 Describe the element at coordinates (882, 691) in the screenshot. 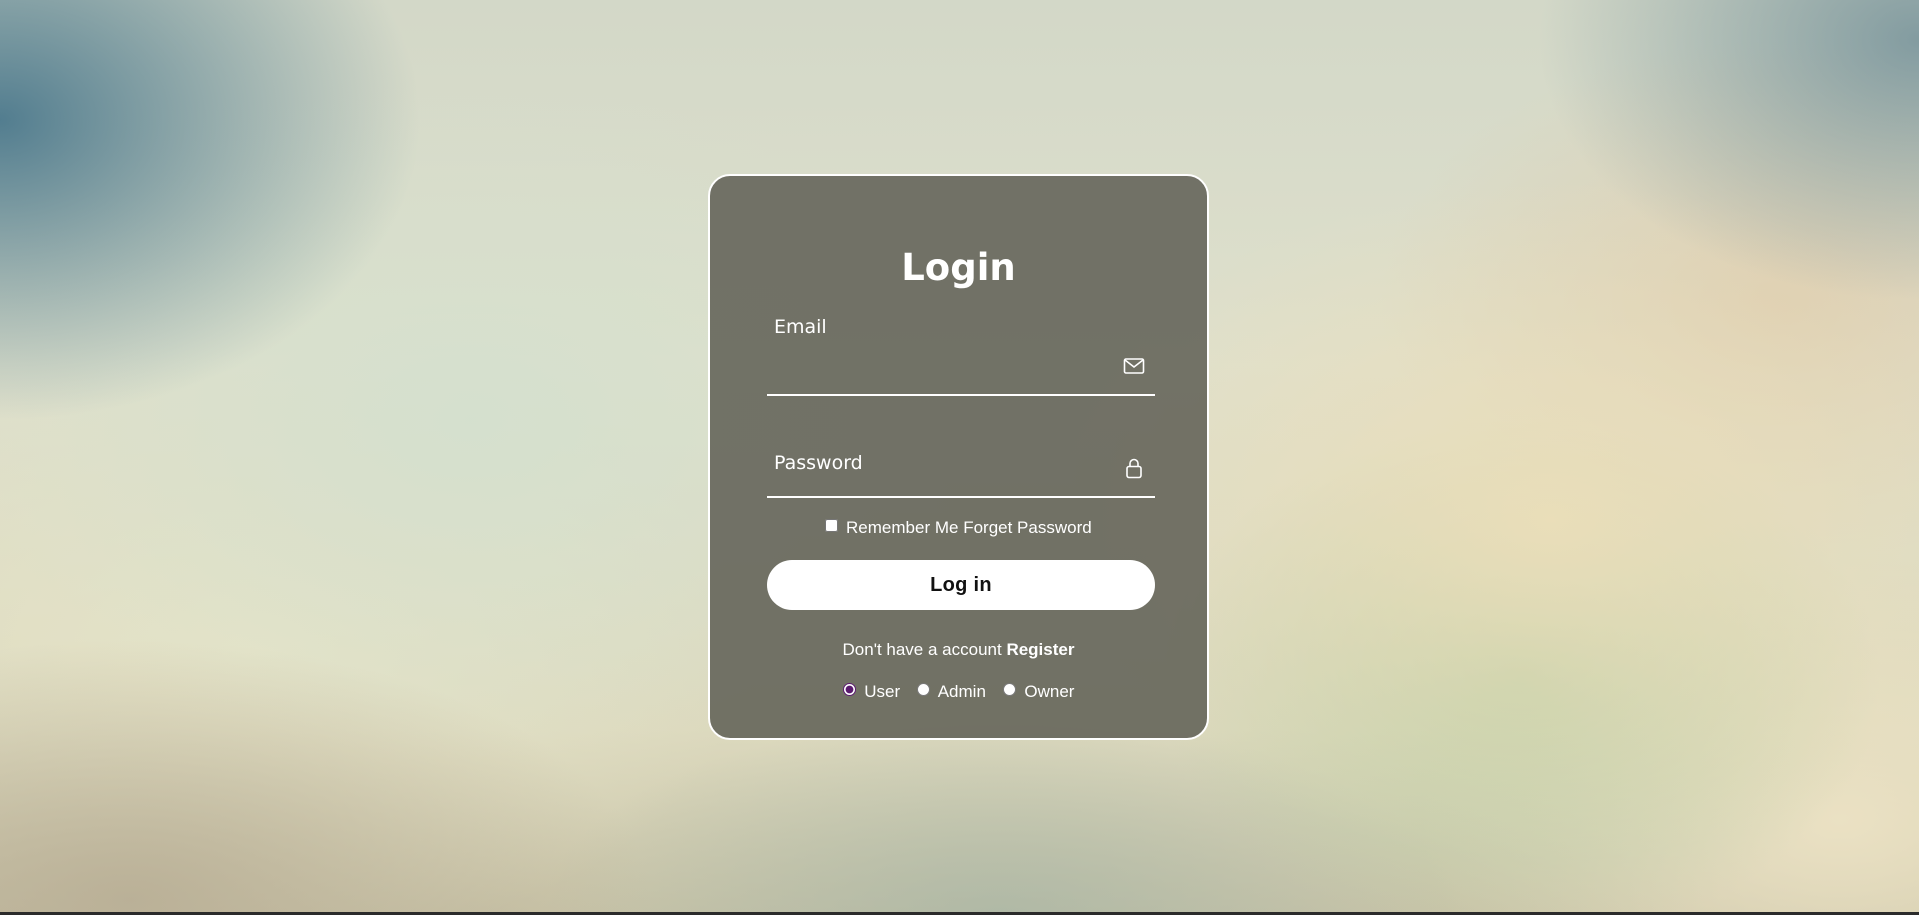

I see `role-label-user: User` at that location.